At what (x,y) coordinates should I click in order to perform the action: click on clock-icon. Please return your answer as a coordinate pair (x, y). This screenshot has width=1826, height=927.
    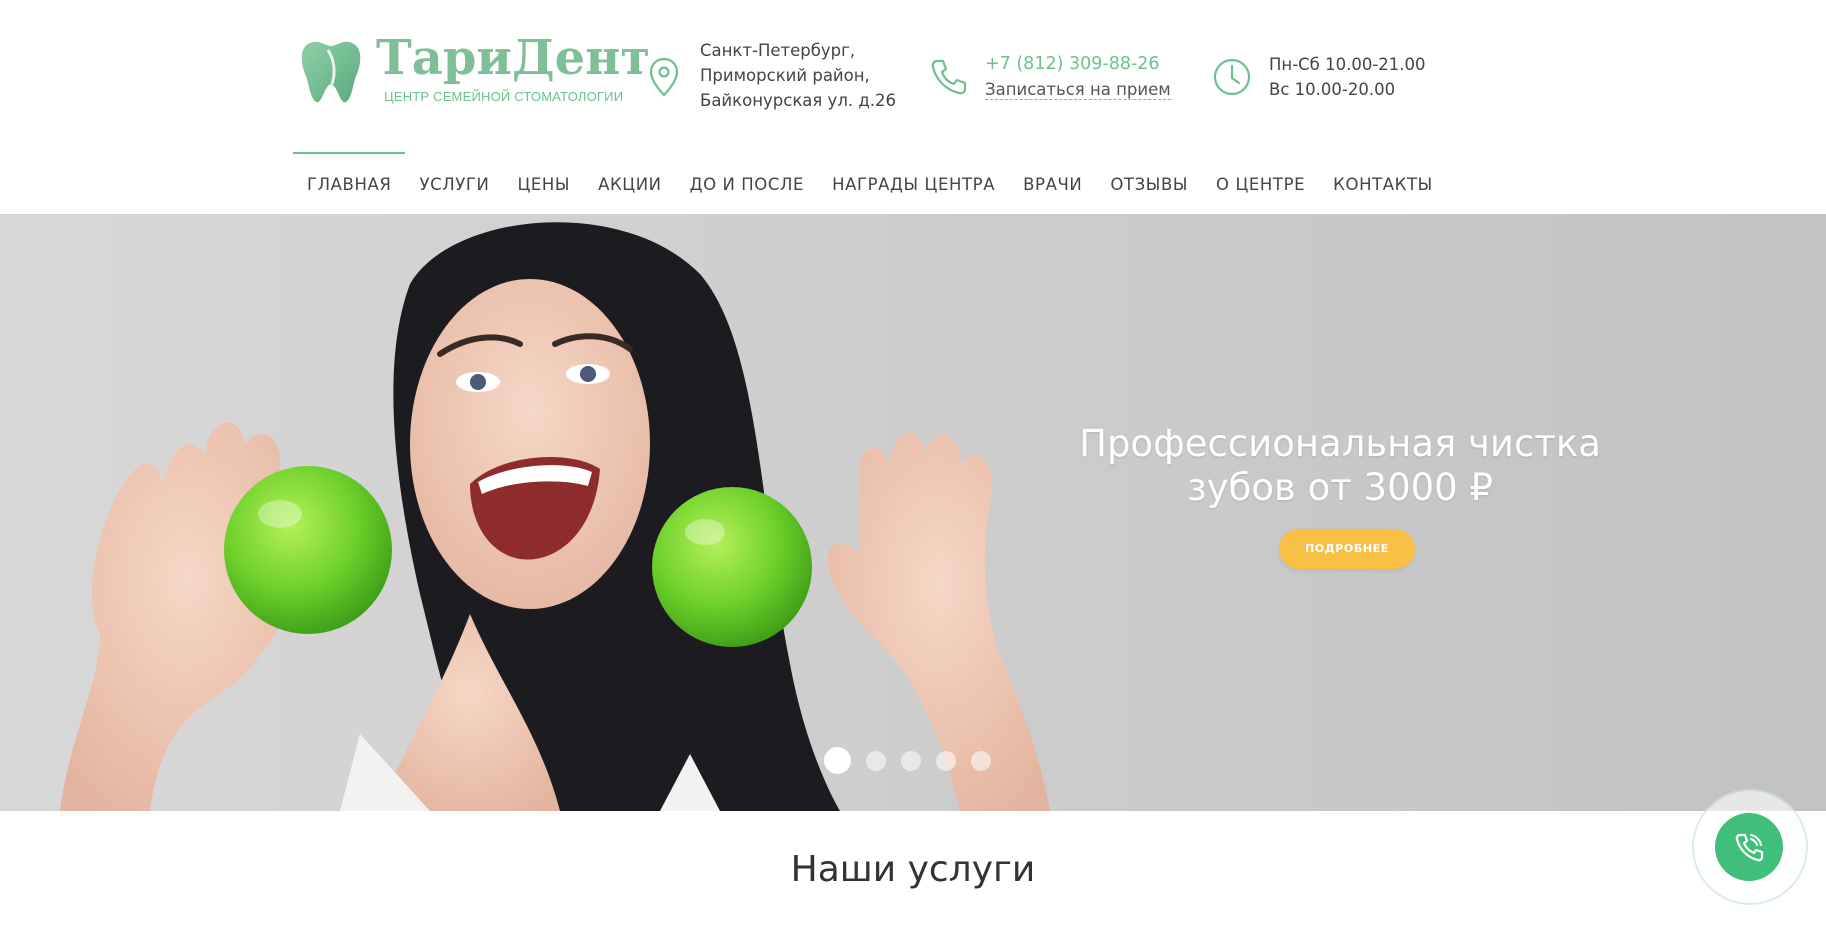
    Looking at the image, I should click on (1232, 77).